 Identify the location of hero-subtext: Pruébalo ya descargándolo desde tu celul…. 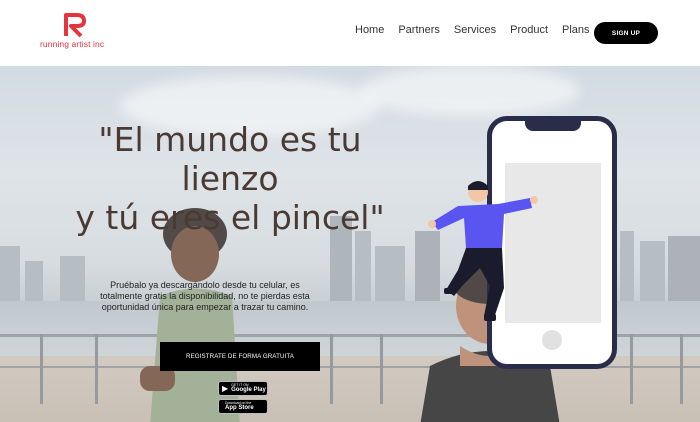
(205, 296).